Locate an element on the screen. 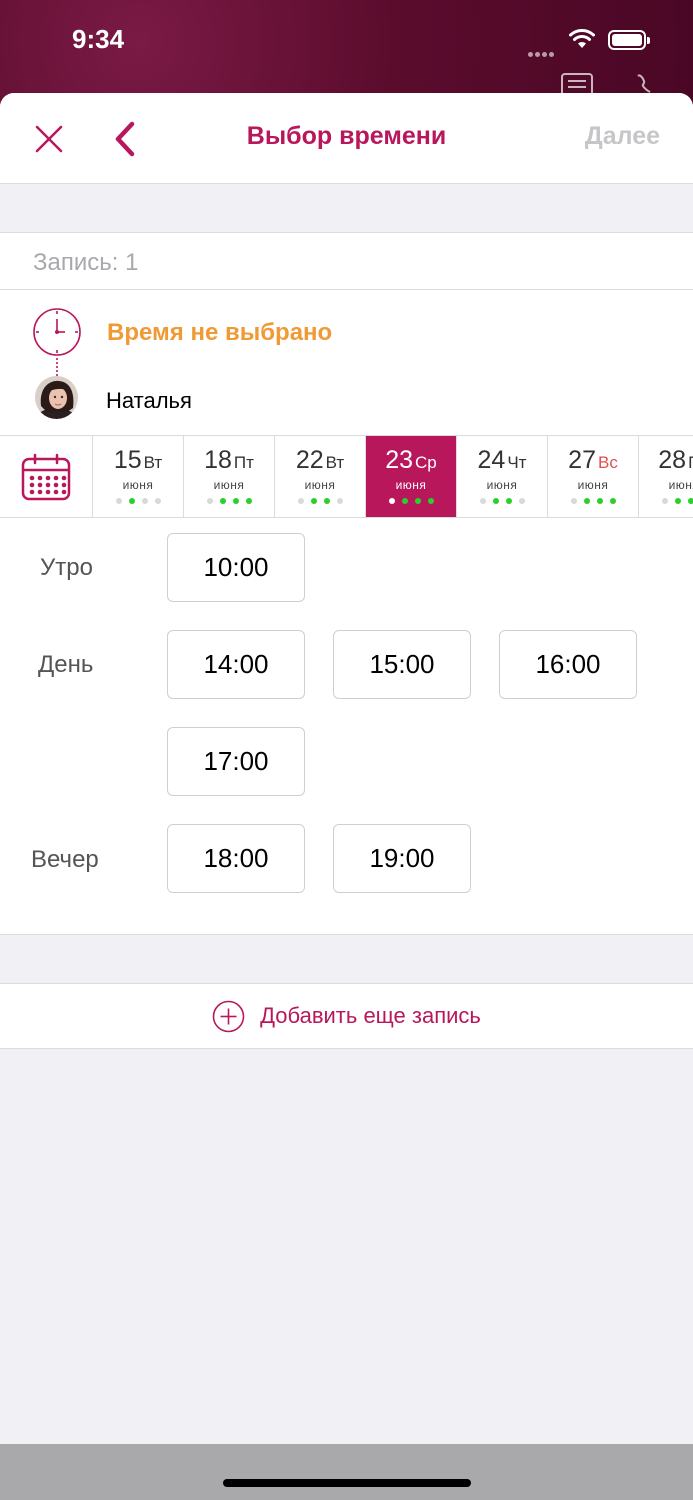 The width and height of the screenshot is (693, 1500). date-weekday: Пт is located at coordinates (243, 462).